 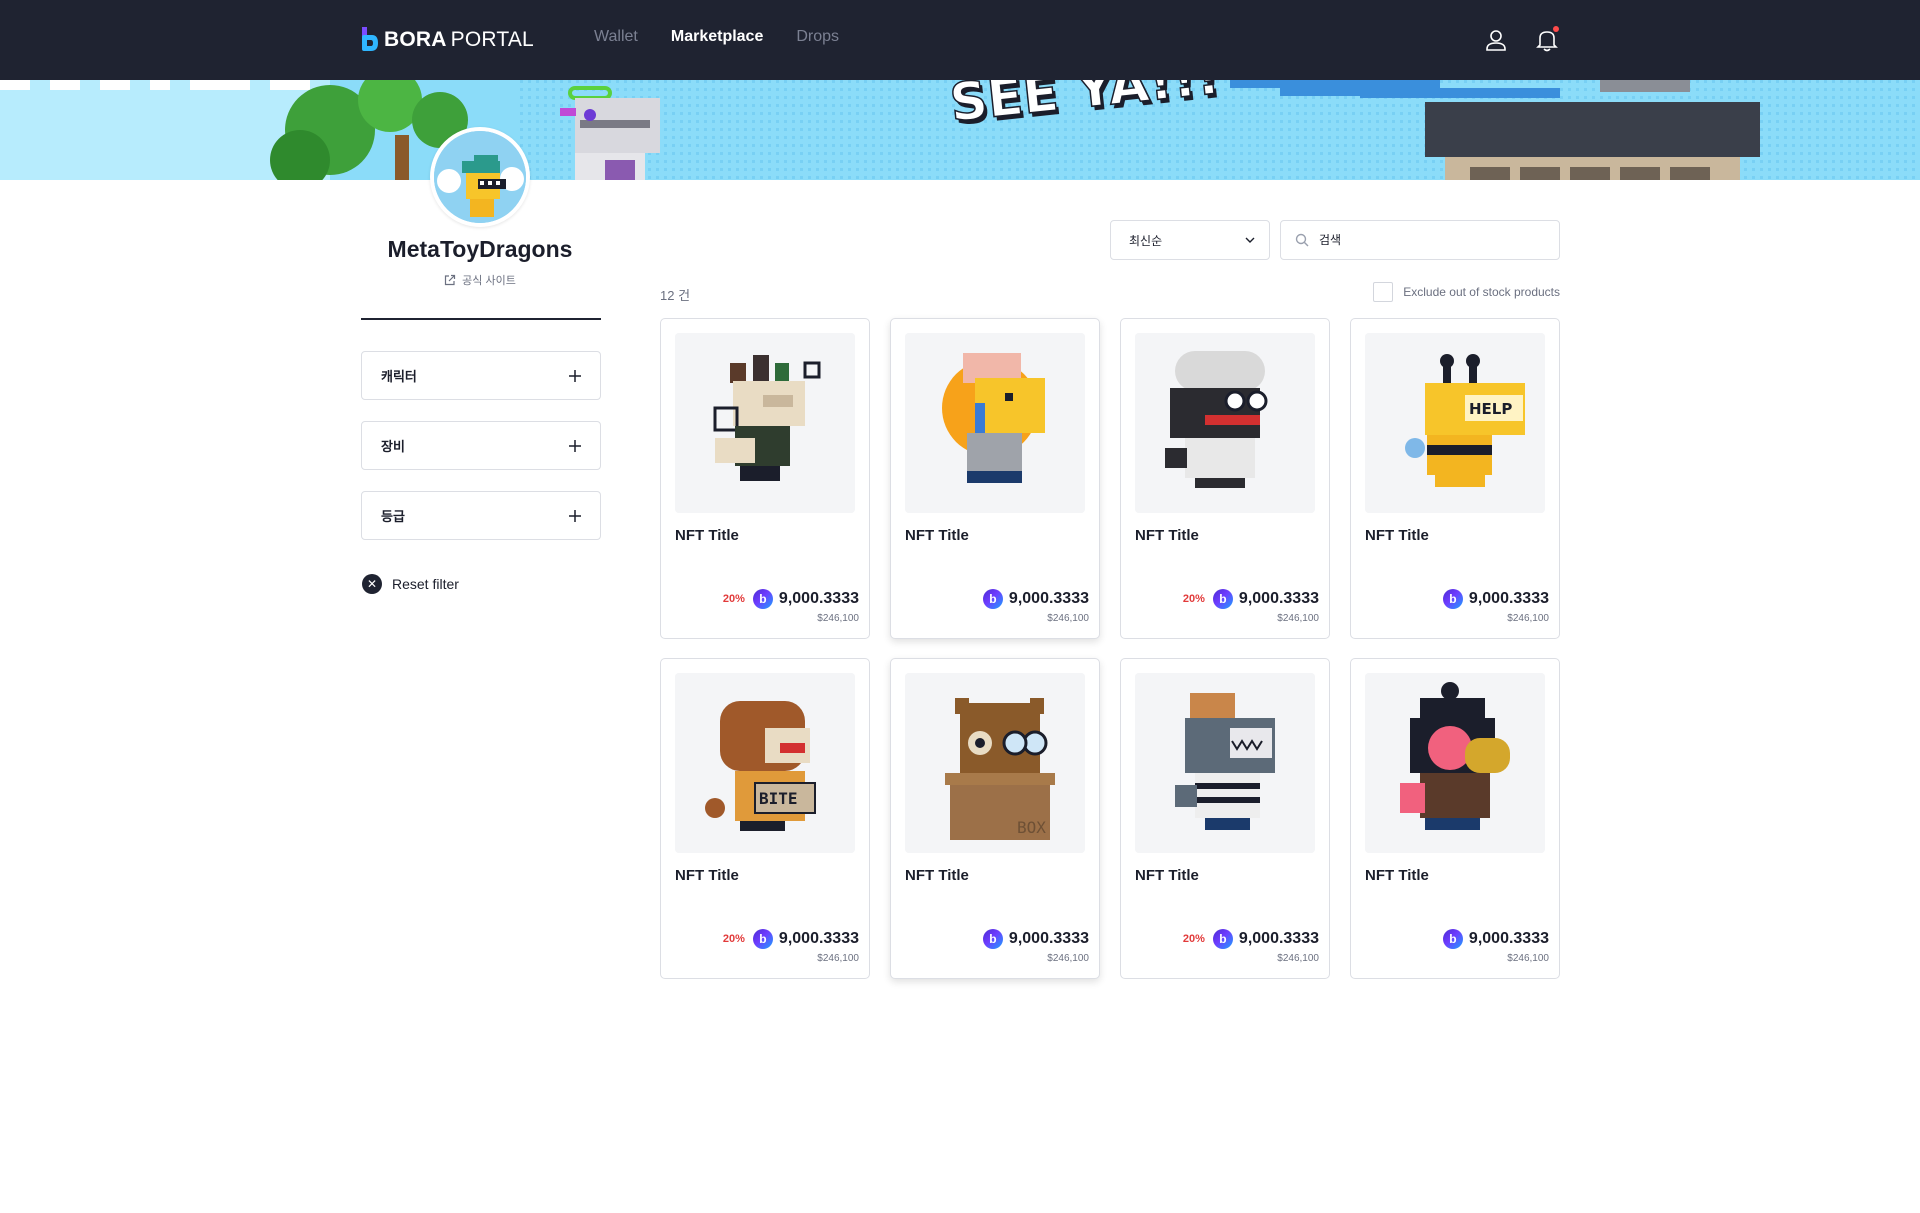 I want to click on search-box, so click(x=1420, y=240).